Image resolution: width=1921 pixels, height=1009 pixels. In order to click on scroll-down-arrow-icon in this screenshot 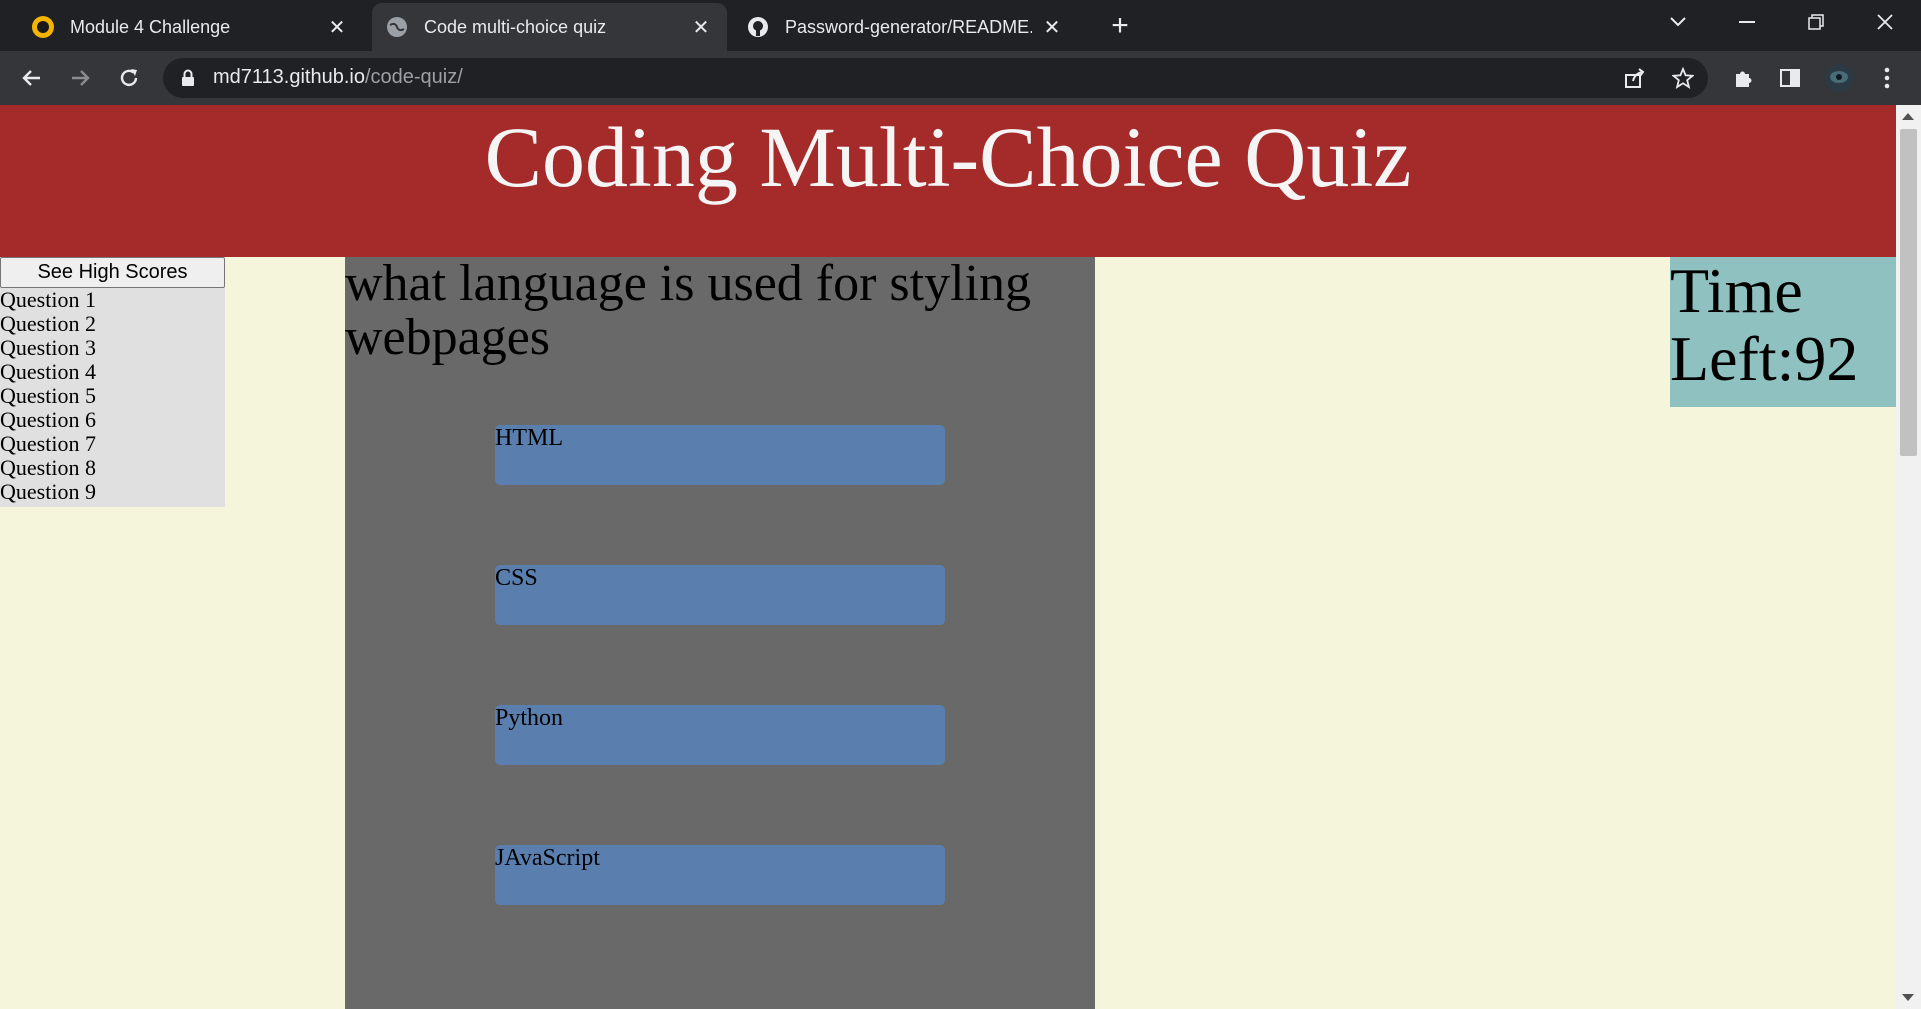, I will do `click(1908, 997)`.